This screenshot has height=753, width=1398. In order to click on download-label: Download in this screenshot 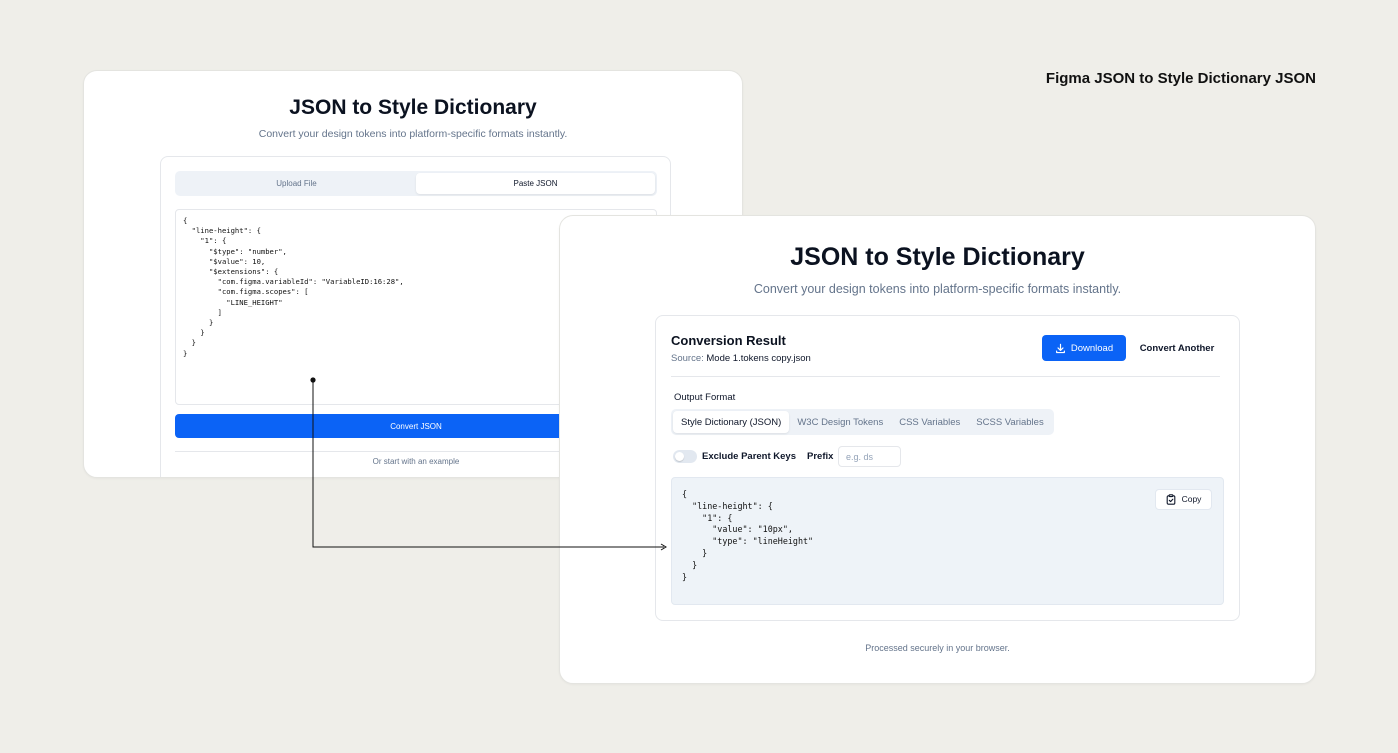, I will do `click(1092, 348)`.